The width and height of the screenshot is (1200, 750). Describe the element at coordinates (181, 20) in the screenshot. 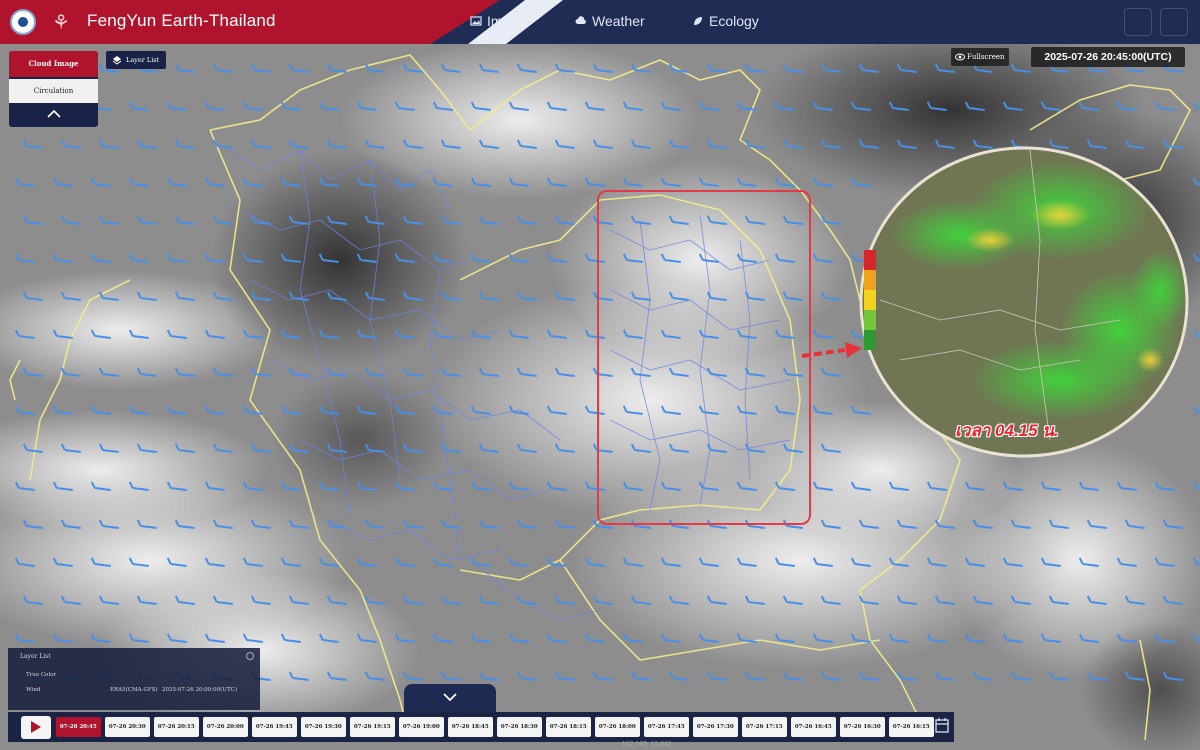

I see `app-title: FengYun Earth-Thailand` at that location.